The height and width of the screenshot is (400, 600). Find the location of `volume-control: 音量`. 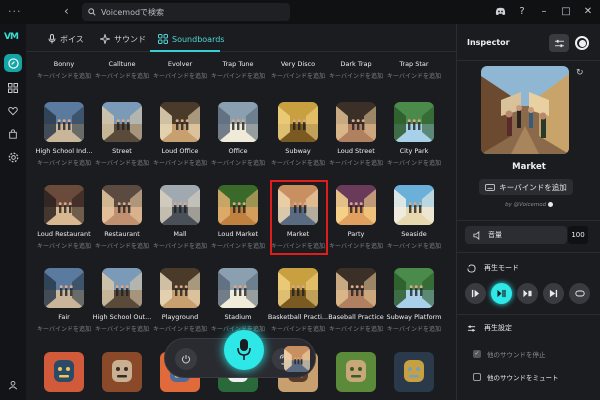

volume-control: 音量 is located at coordinates (516, 235).